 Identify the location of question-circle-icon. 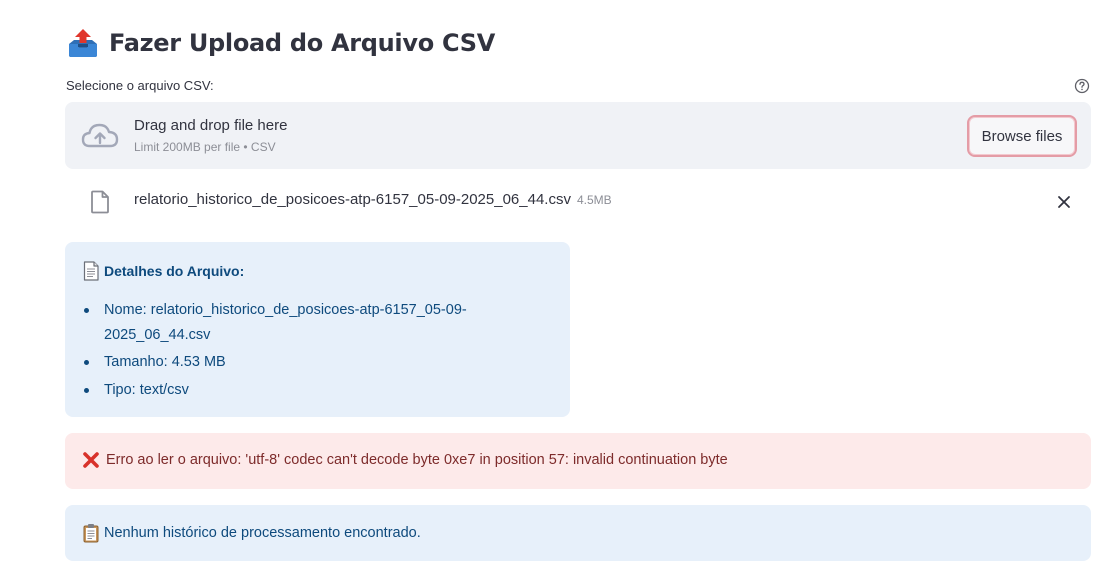
(1082, 86).